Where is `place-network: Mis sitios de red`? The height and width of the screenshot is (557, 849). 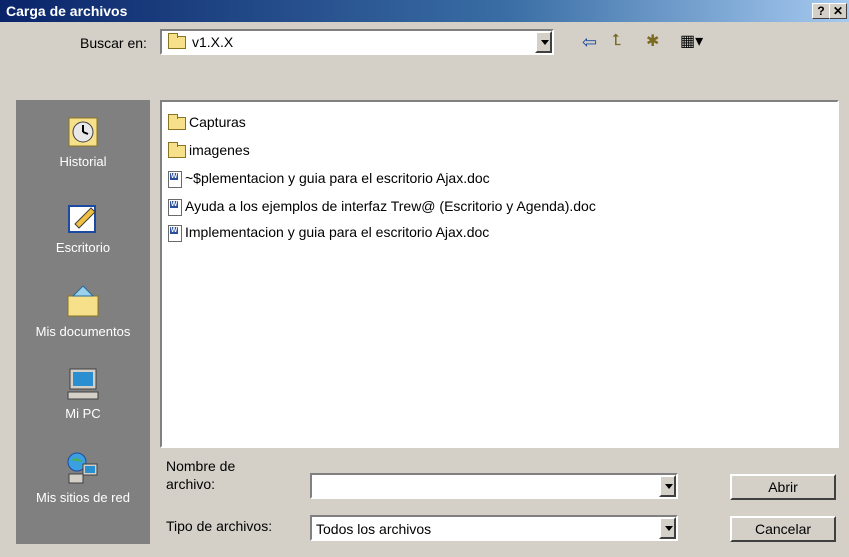 place-network: Mis sitios de red is located at coordinates (83, 477).